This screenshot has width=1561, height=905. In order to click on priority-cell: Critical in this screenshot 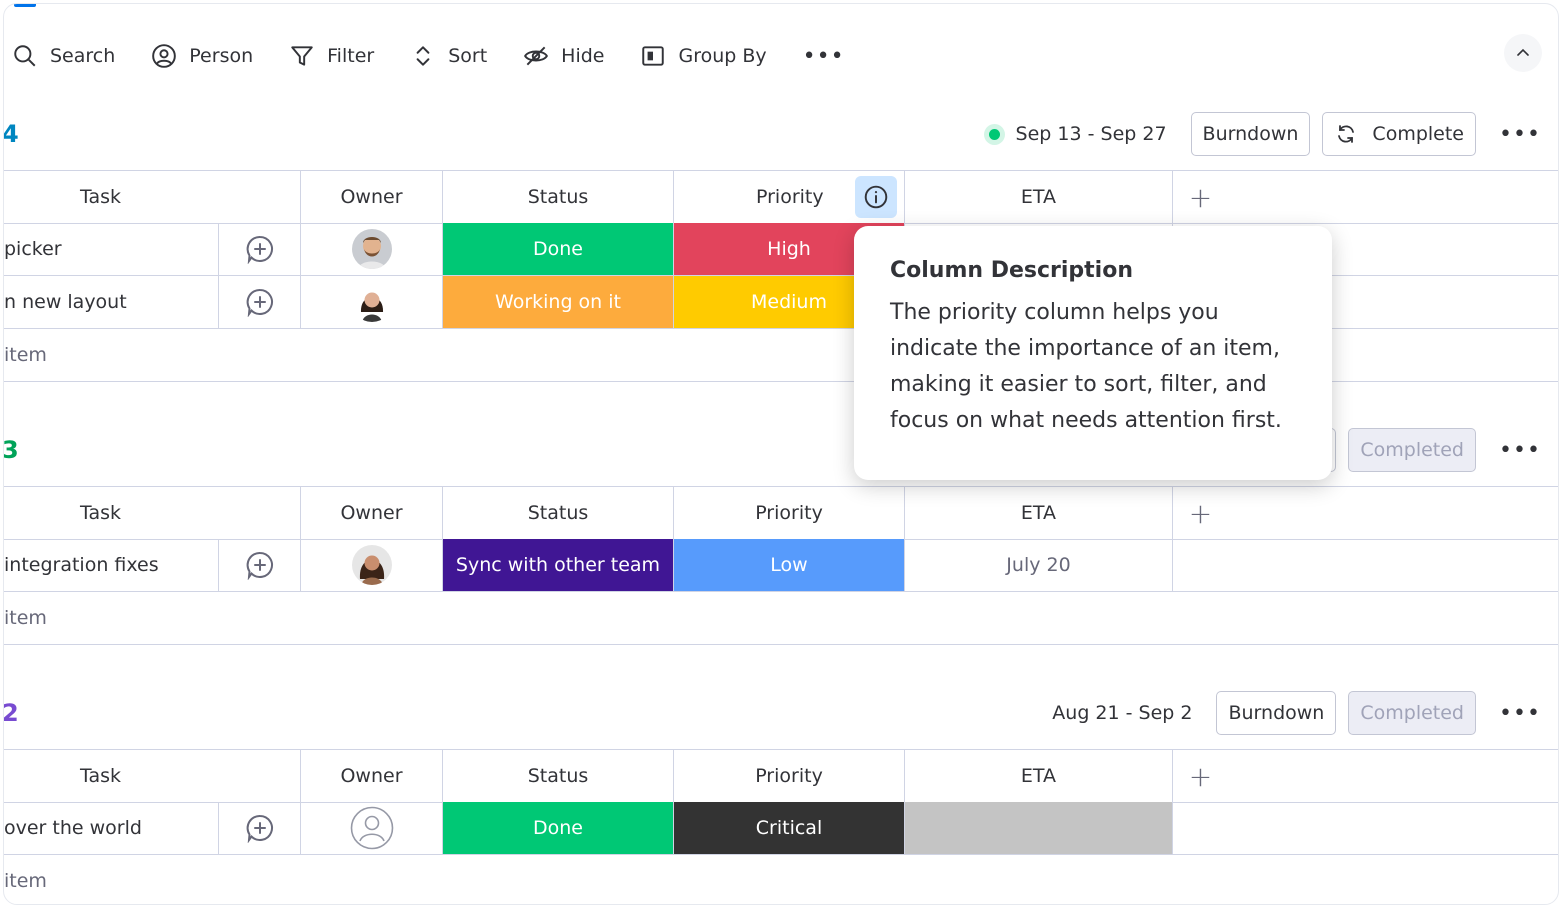, I will do `click(788, 828)`.